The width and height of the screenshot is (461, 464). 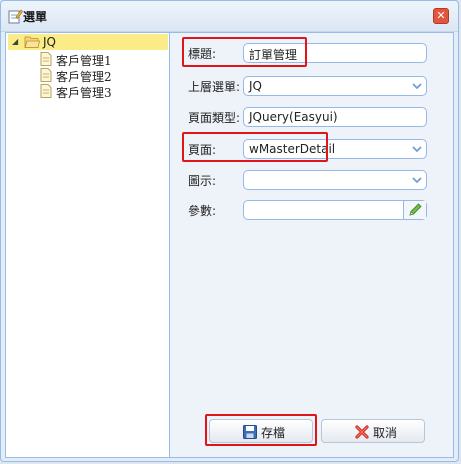 I want to click on folder-open-icon, so click(x=32, y=42).